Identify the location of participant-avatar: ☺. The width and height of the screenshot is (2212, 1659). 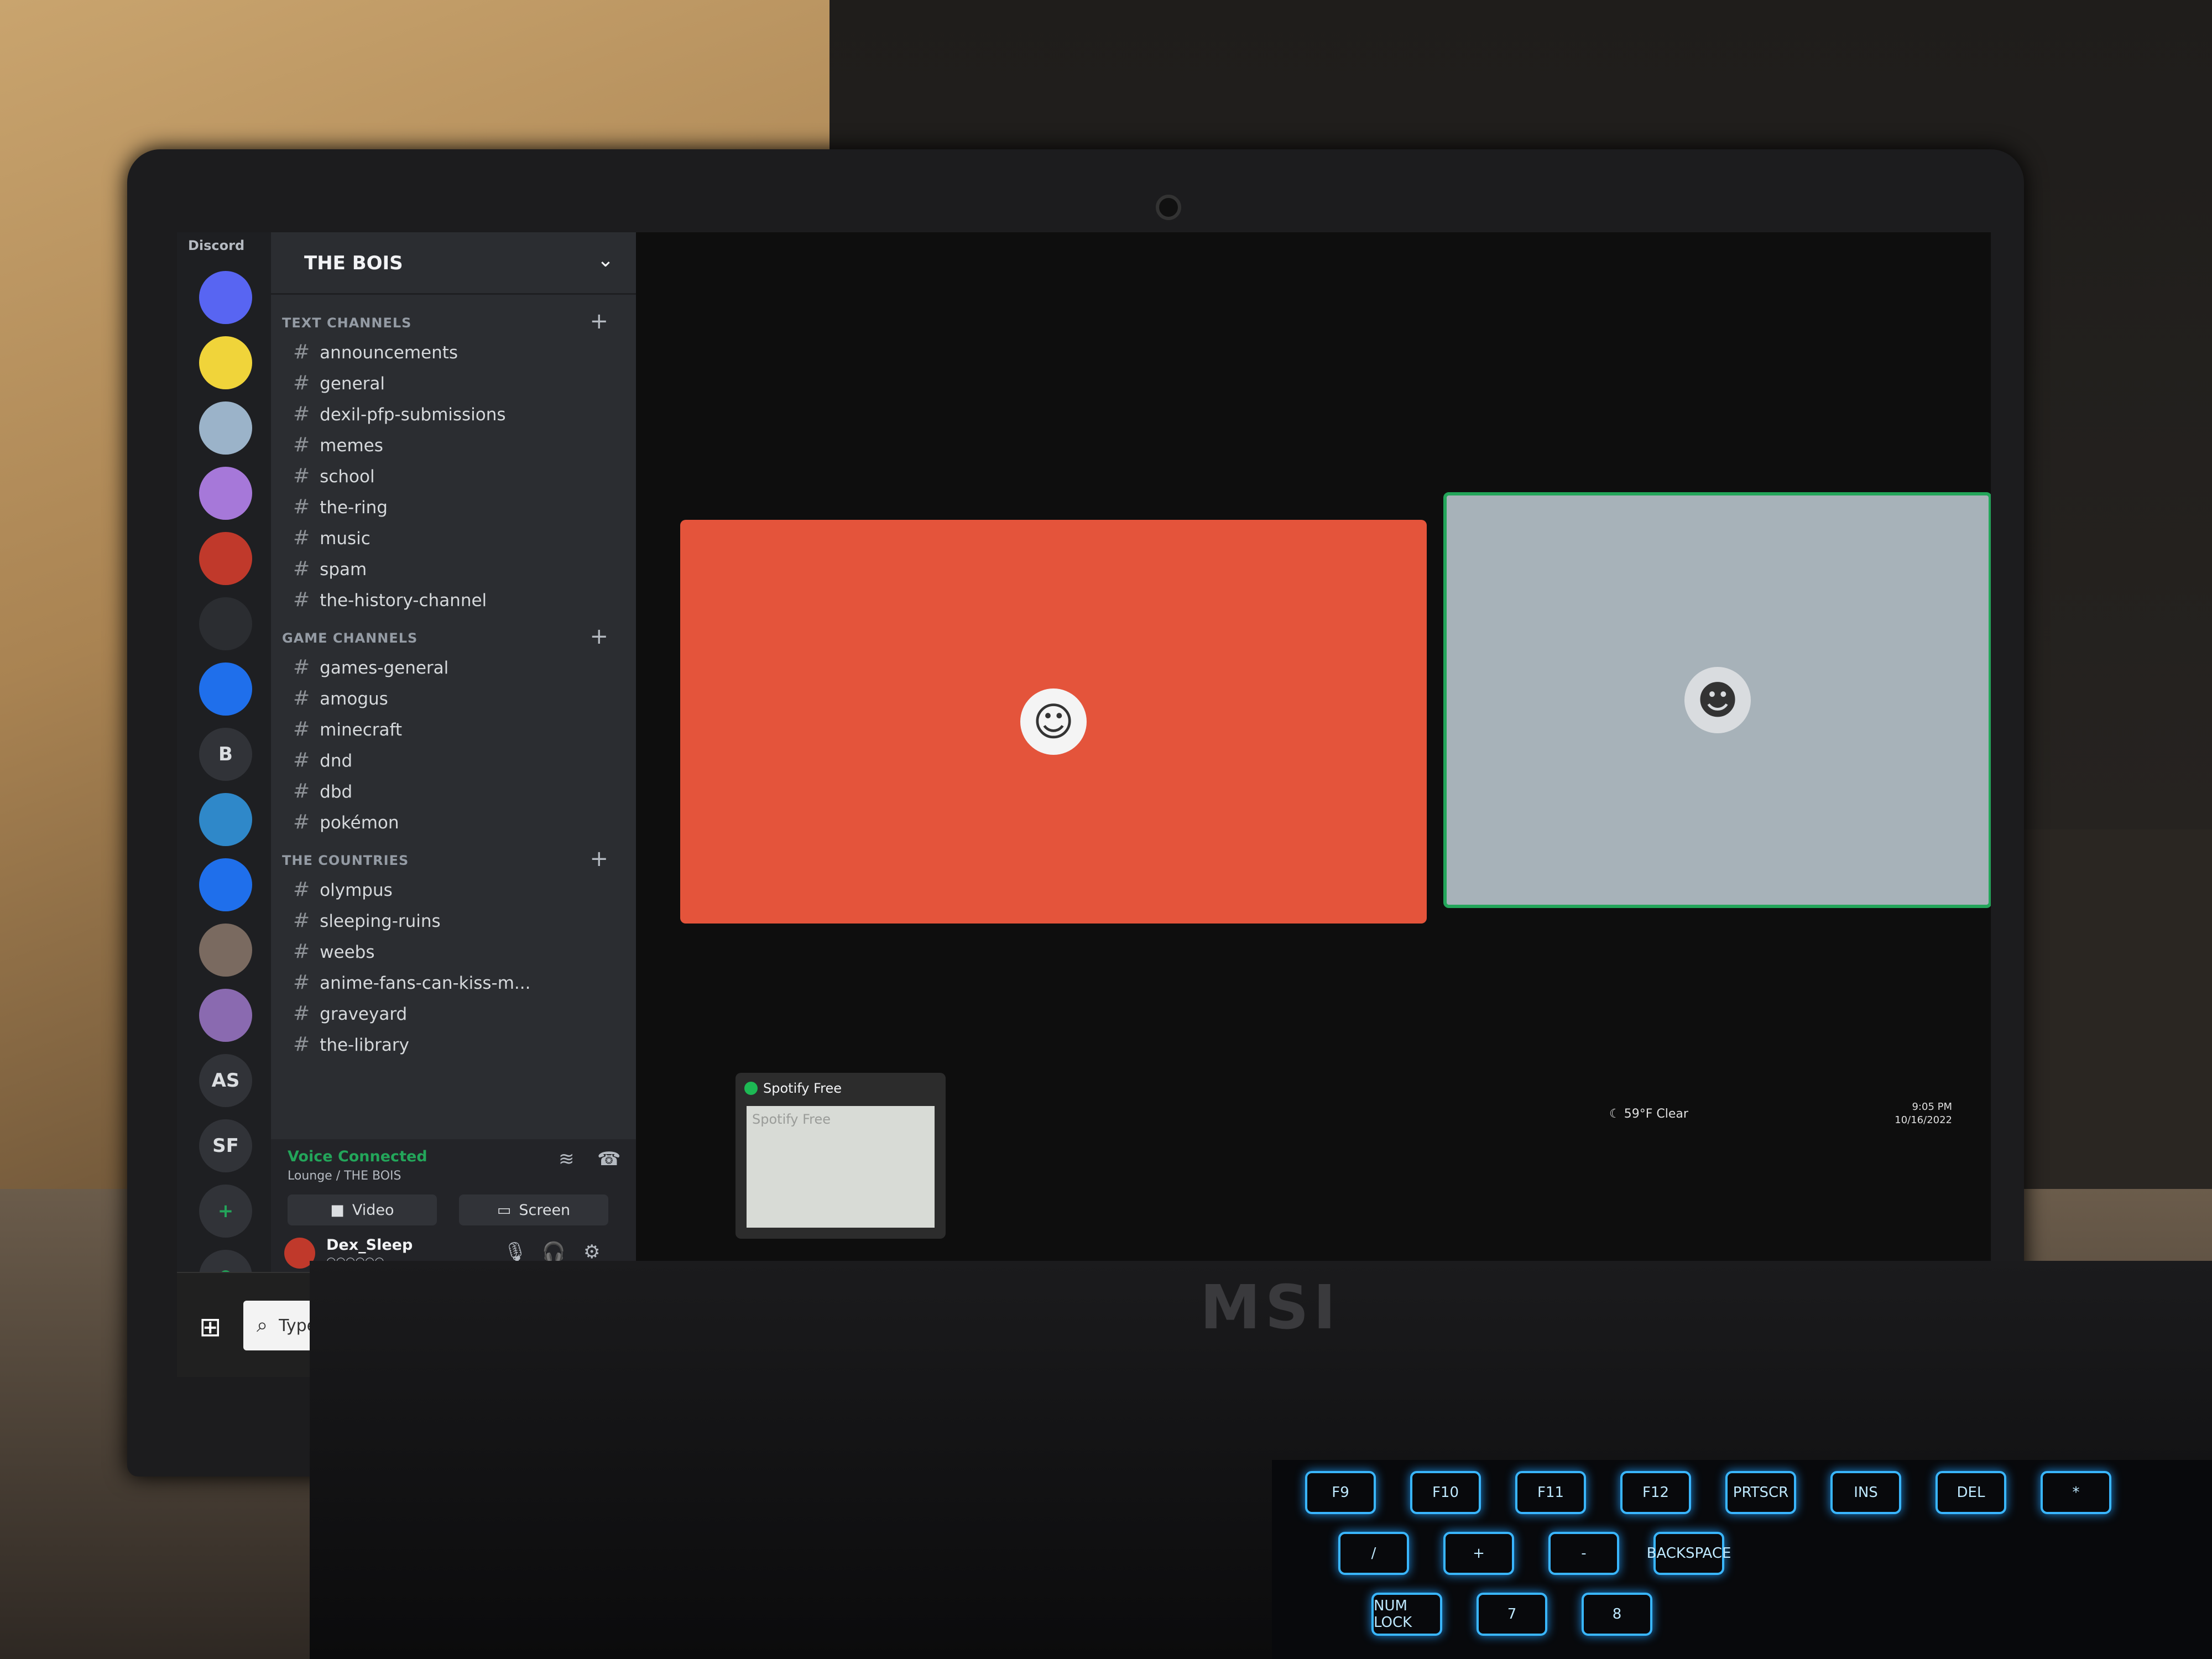
(1054, 722).